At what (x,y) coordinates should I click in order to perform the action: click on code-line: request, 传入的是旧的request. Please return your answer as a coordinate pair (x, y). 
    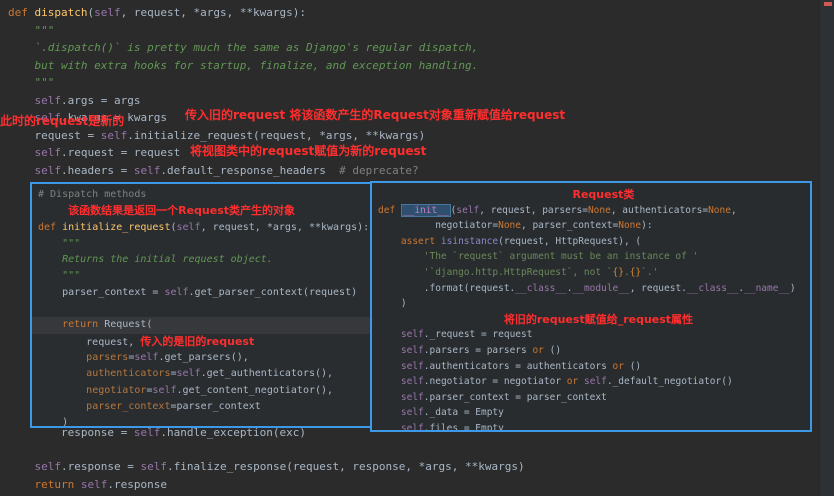
    Looking at the image, I should click on (201, 342).